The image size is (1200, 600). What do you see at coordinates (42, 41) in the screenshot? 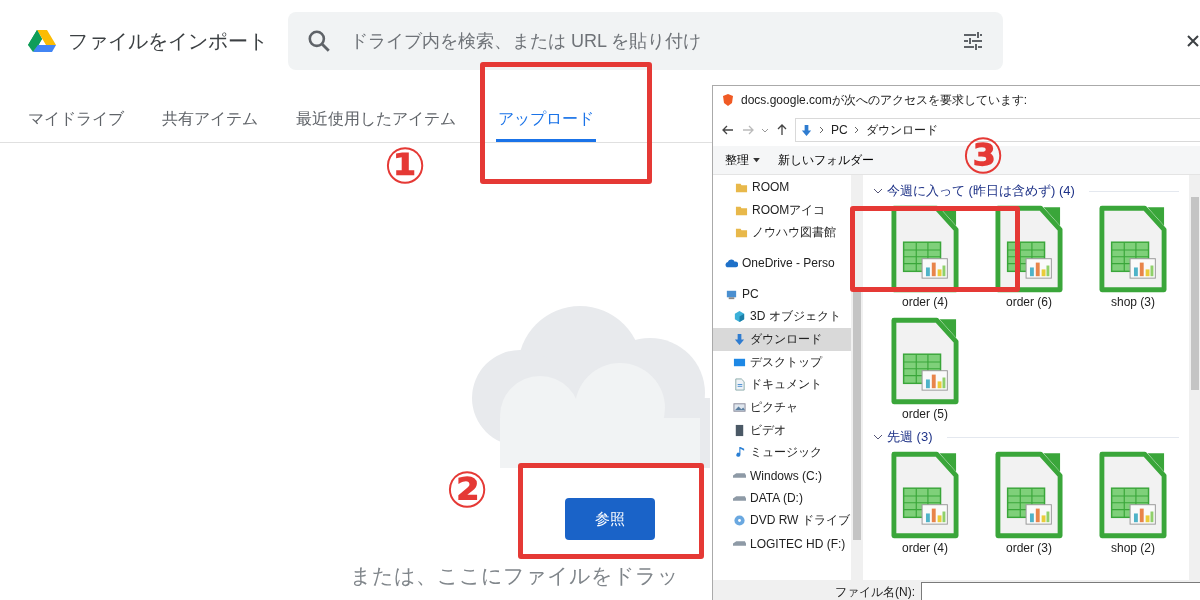
I see `drive-logo-icon` at bounding box center [42, 41].